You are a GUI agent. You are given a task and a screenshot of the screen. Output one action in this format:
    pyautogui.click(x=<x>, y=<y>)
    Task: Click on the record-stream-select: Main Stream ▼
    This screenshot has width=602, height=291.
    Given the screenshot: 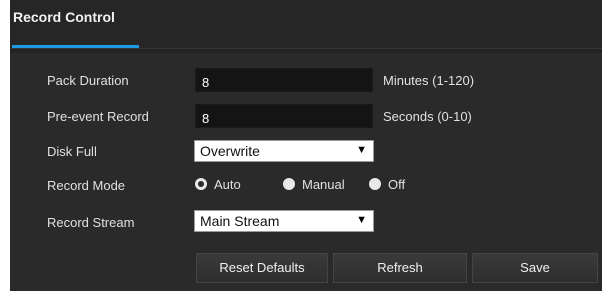 What is the action you would take?
    pyautogui.click(x=284, y=221)
    